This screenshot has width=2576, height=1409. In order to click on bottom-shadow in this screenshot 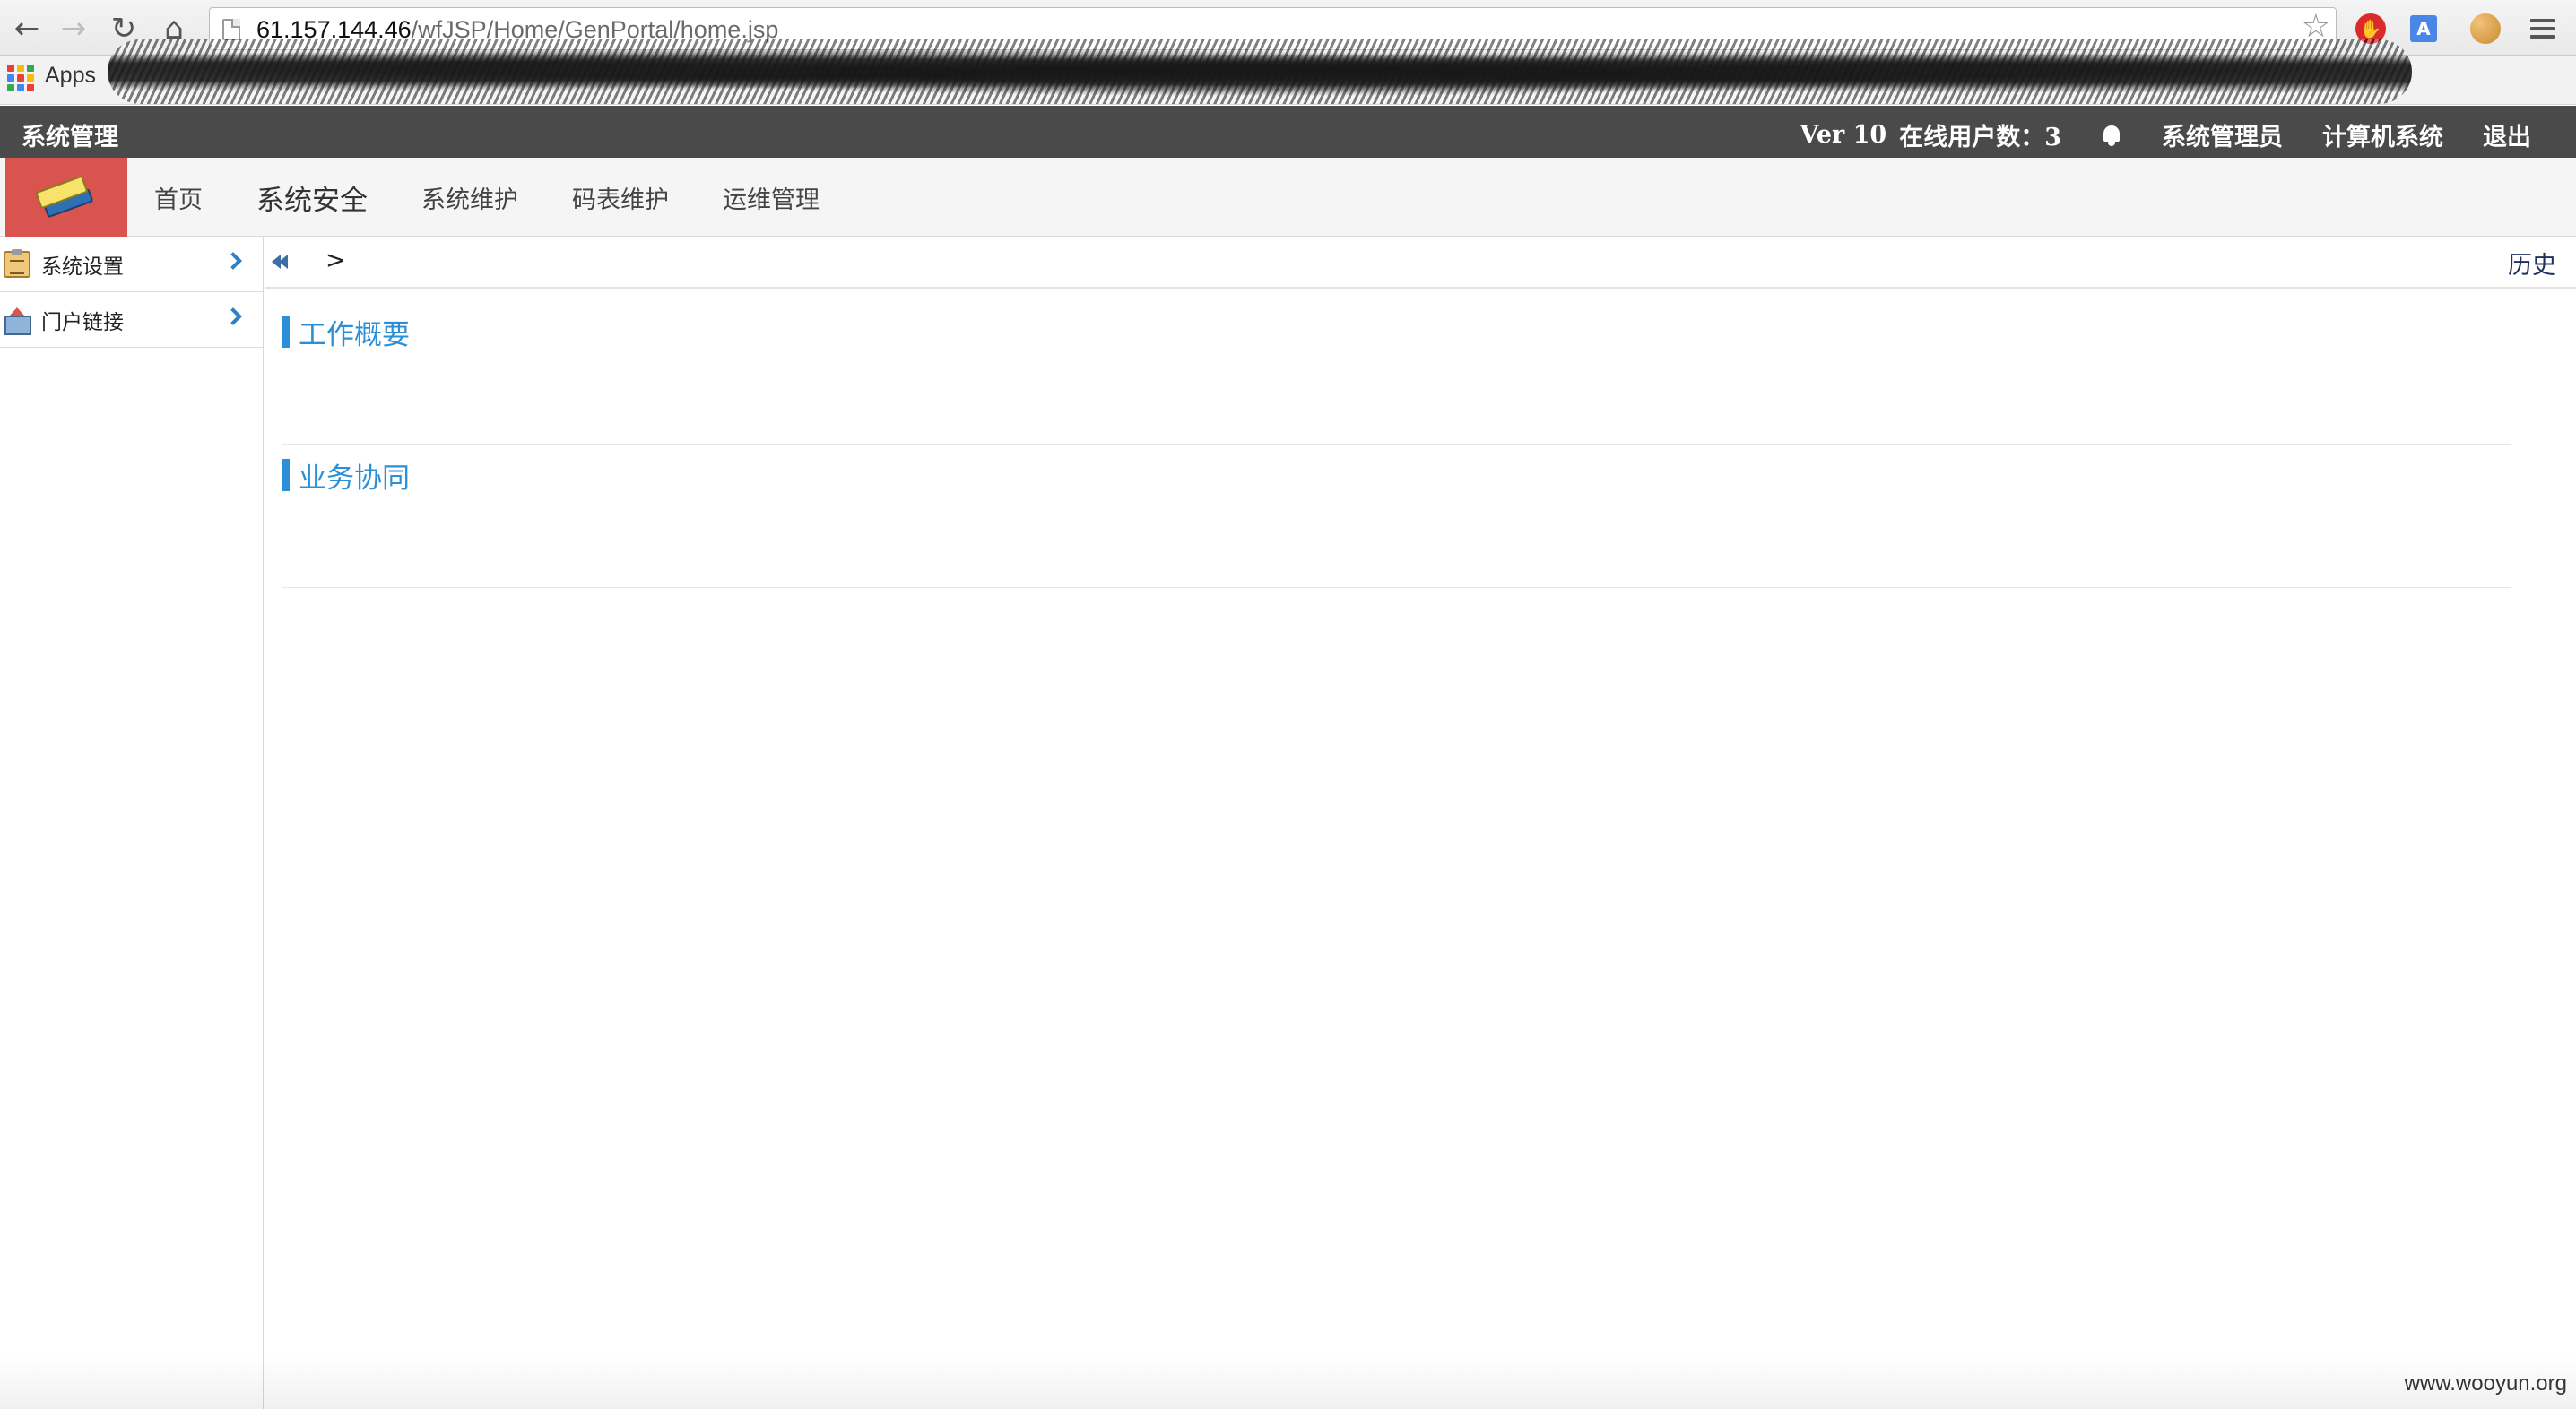, I will do `click(1288, 1382)`.